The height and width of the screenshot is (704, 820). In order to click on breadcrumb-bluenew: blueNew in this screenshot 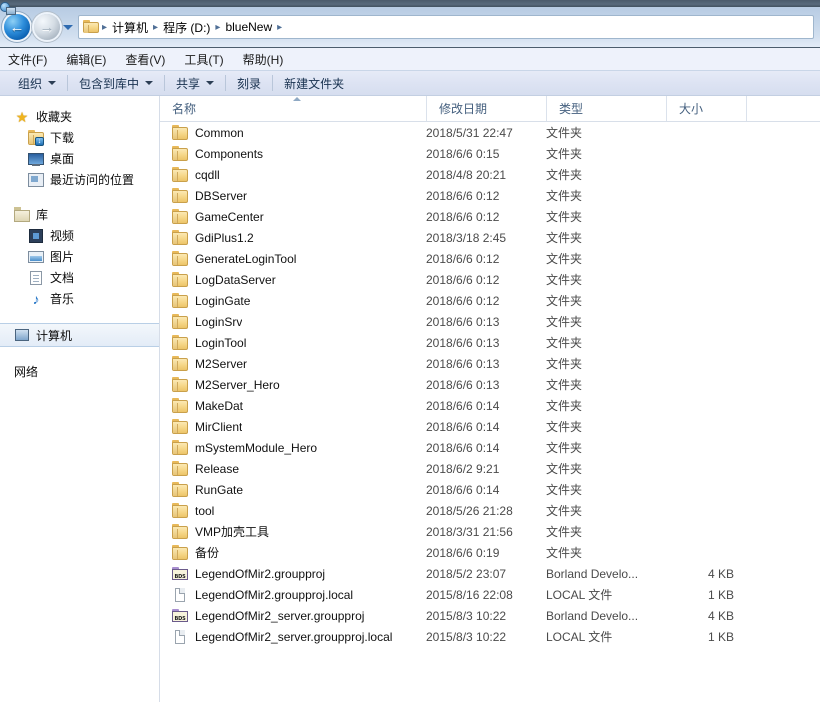, I will do `click(248, 27)`.